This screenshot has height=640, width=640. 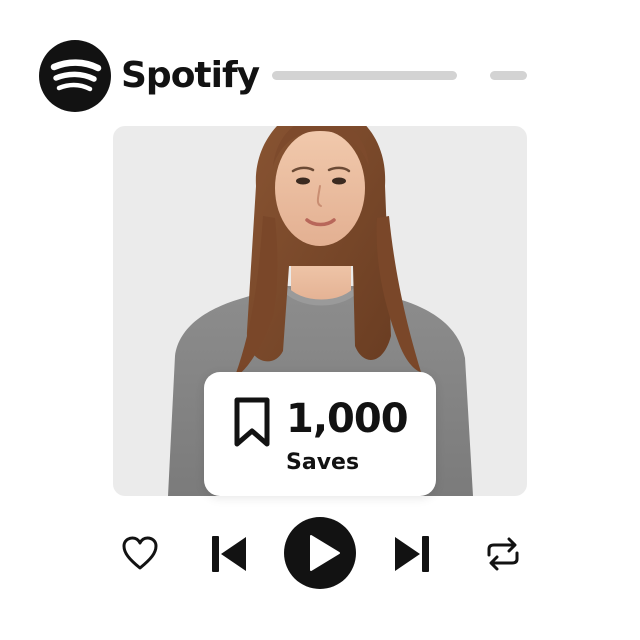 I want to click on saves-badge: 1,000 Saves, so click(x=320, y=434).